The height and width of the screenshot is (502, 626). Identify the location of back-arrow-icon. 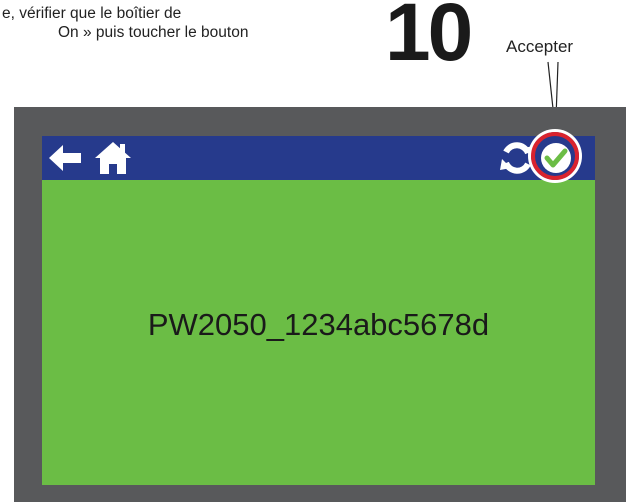
(65, 158).